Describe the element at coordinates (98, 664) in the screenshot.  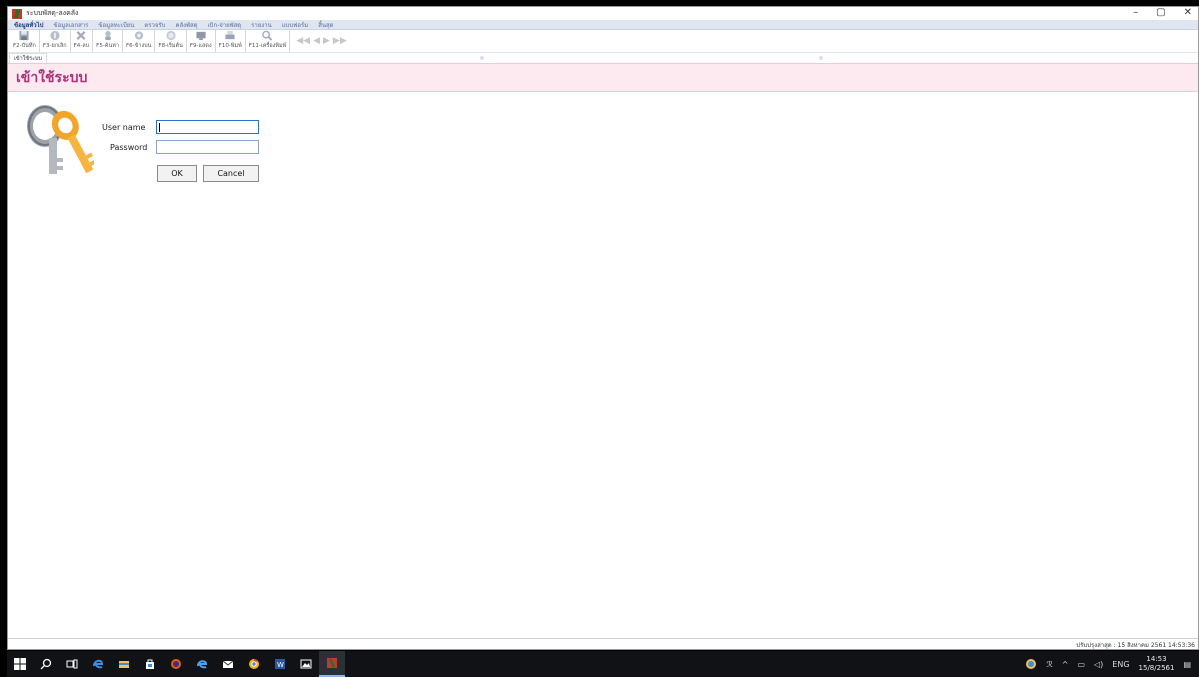
I see `edge-icon` at that location.